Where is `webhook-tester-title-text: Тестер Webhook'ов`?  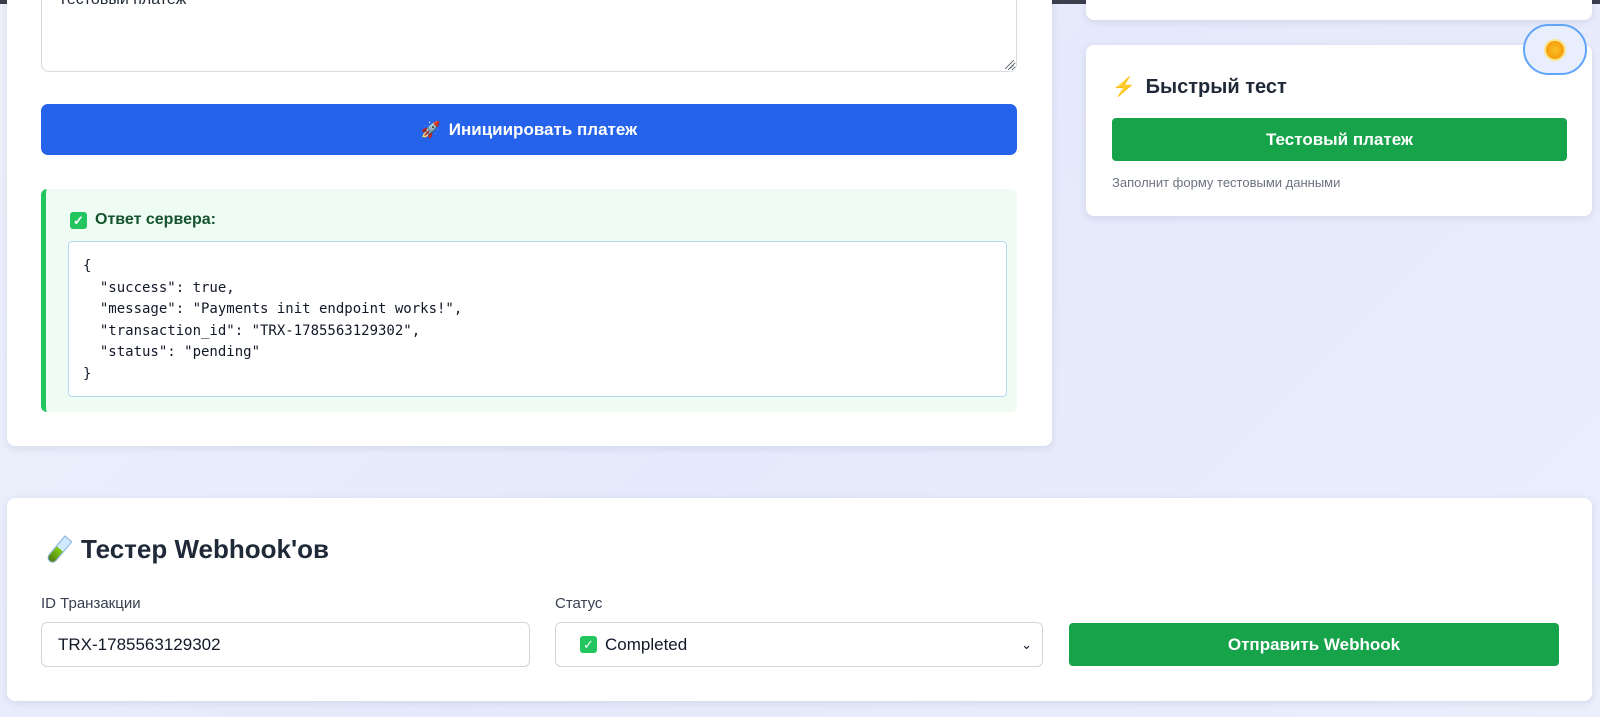 webhook-tester-title-text: Тестер Webhook'ов is located at coordinates (205, 549).